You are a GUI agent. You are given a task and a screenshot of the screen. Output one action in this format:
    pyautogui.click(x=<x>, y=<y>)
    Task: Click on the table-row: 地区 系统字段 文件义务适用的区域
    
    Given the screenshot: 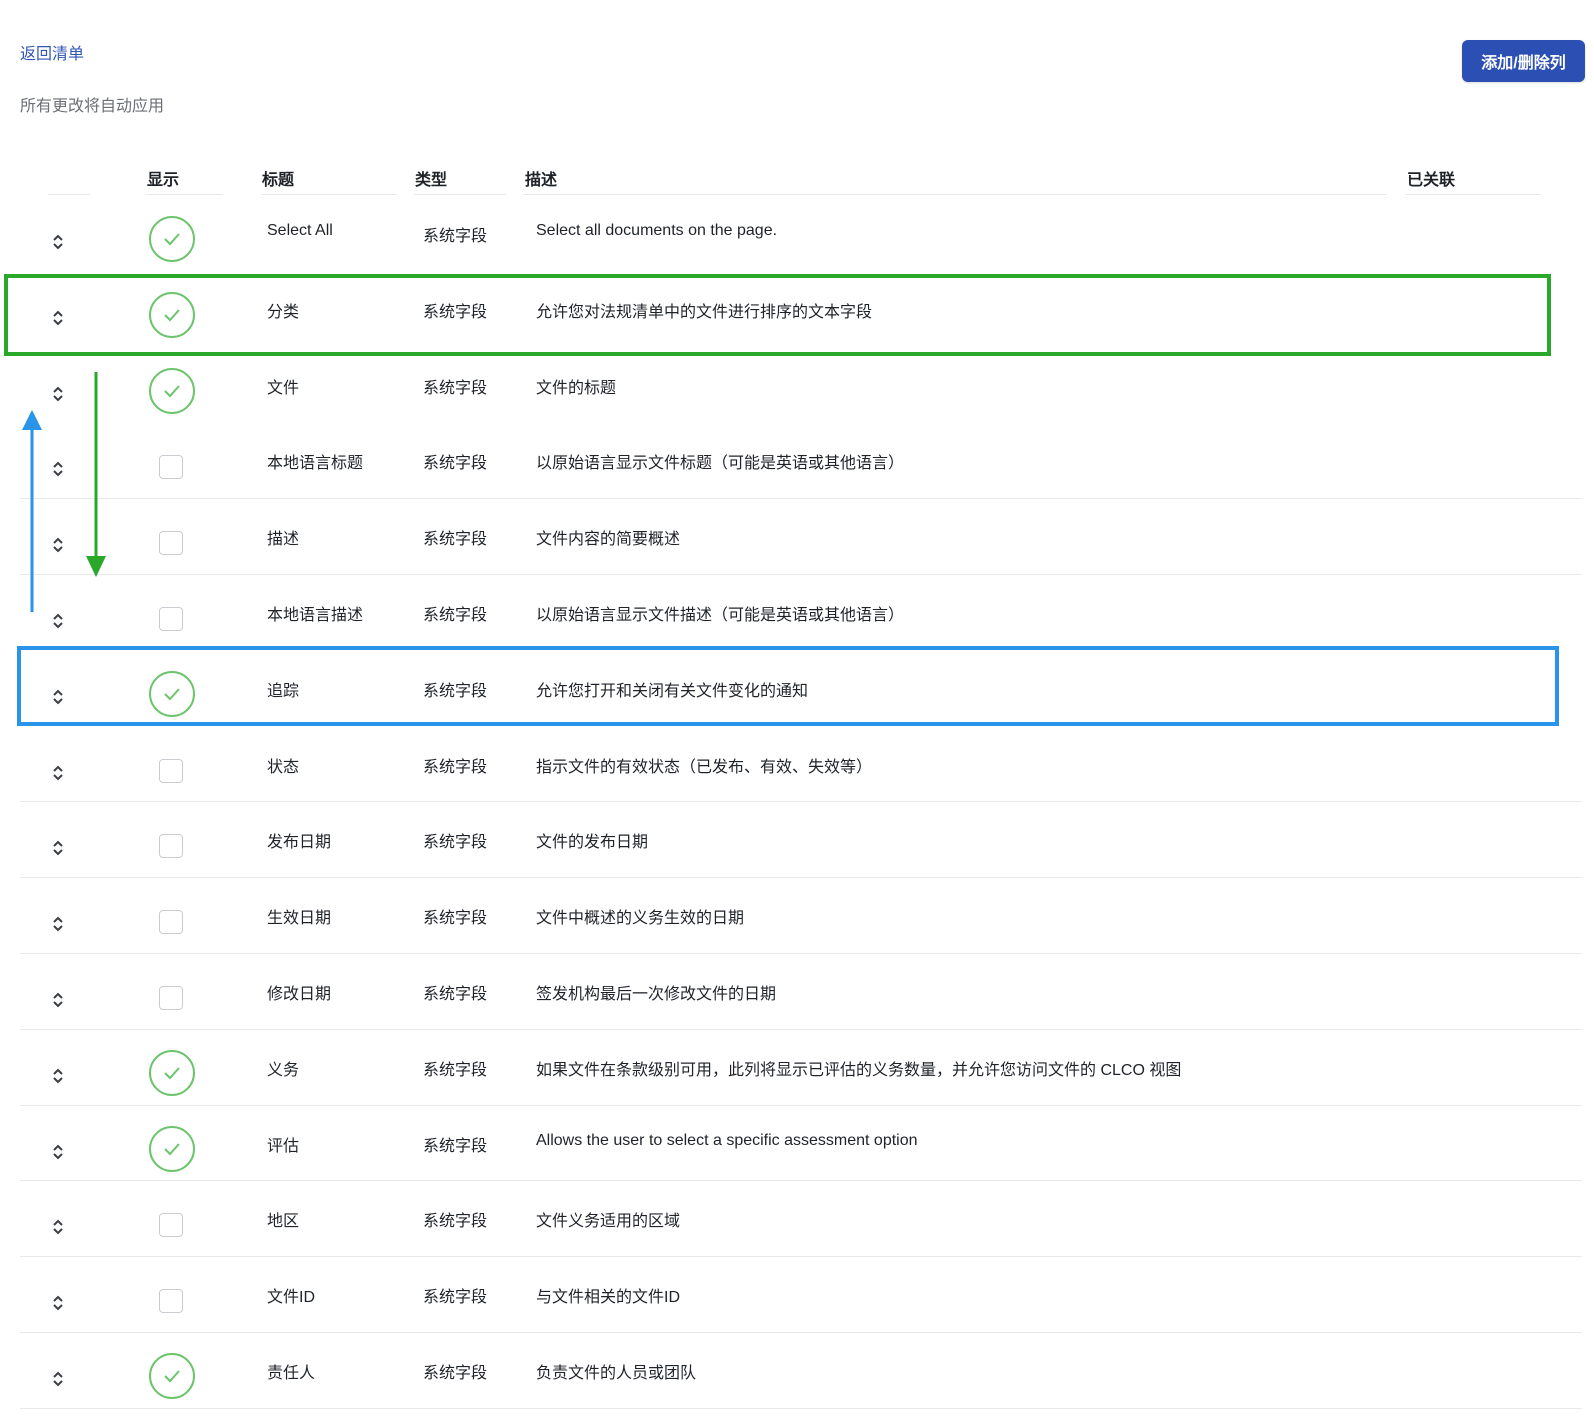 What is the action you would take?
    pyautogui.click(x=801, y=1219)
    